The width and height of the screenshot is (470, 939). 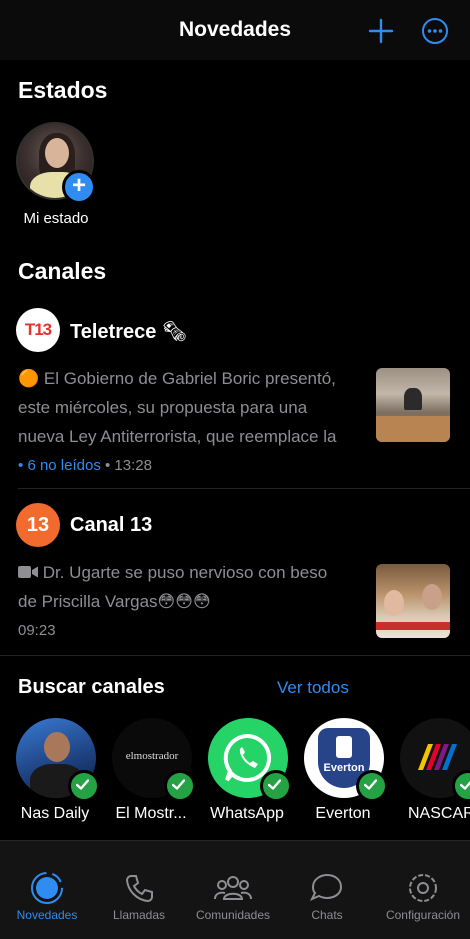 I want to click on suggestion-label: WhatsApp, so click(x=247, y=814).